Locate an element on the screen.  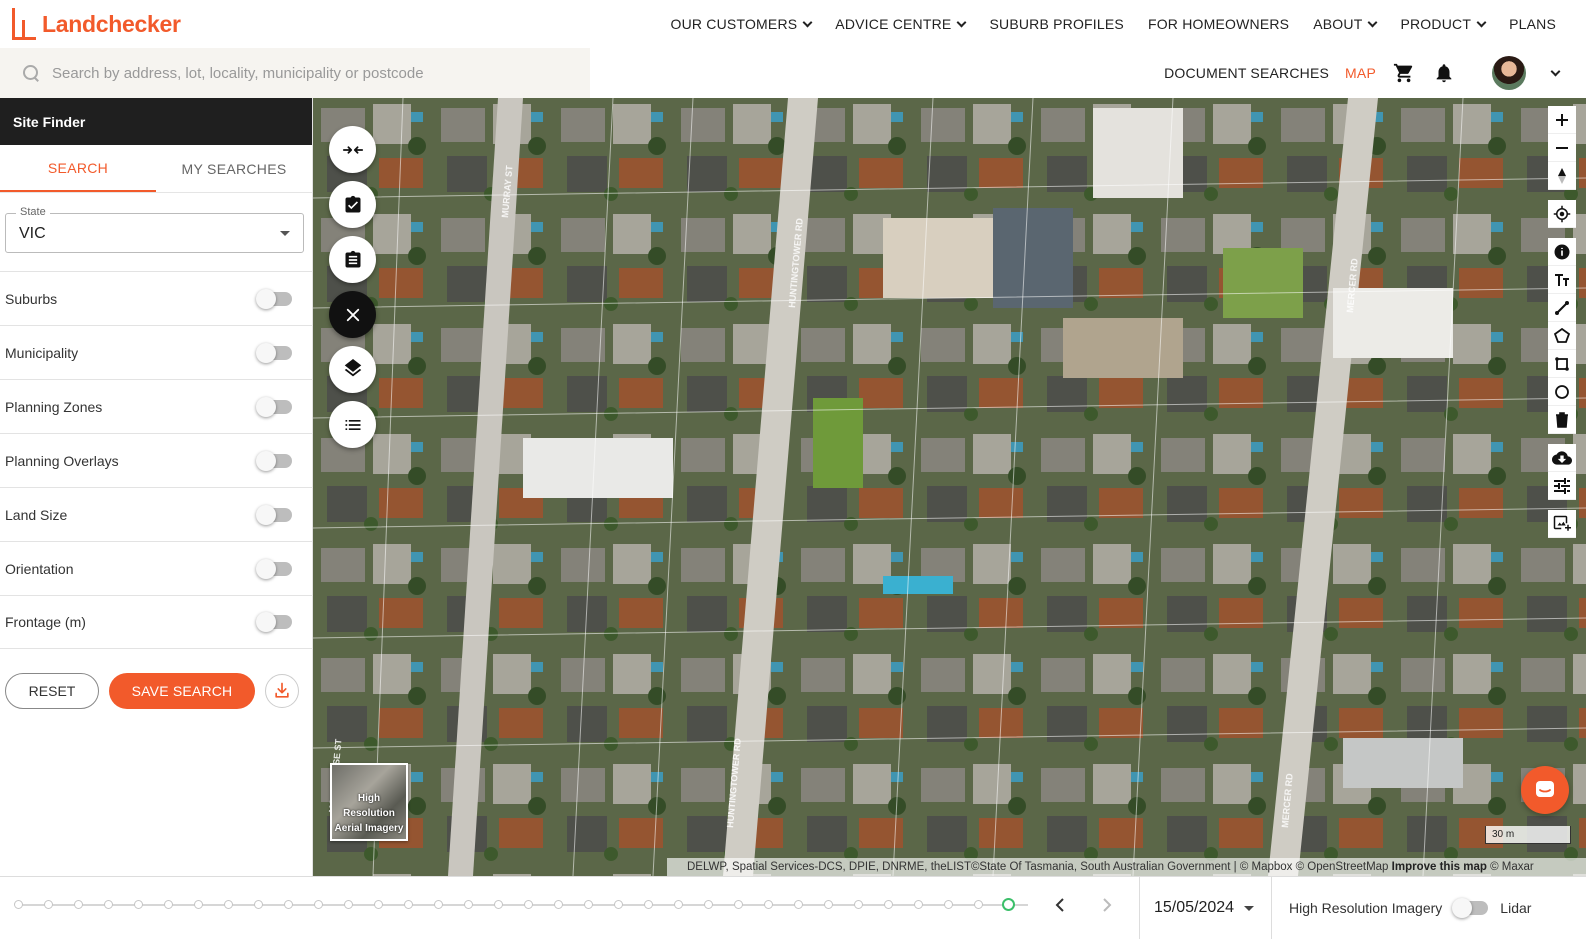
tab-search: SEARCH is located at coordinates (78, 168).